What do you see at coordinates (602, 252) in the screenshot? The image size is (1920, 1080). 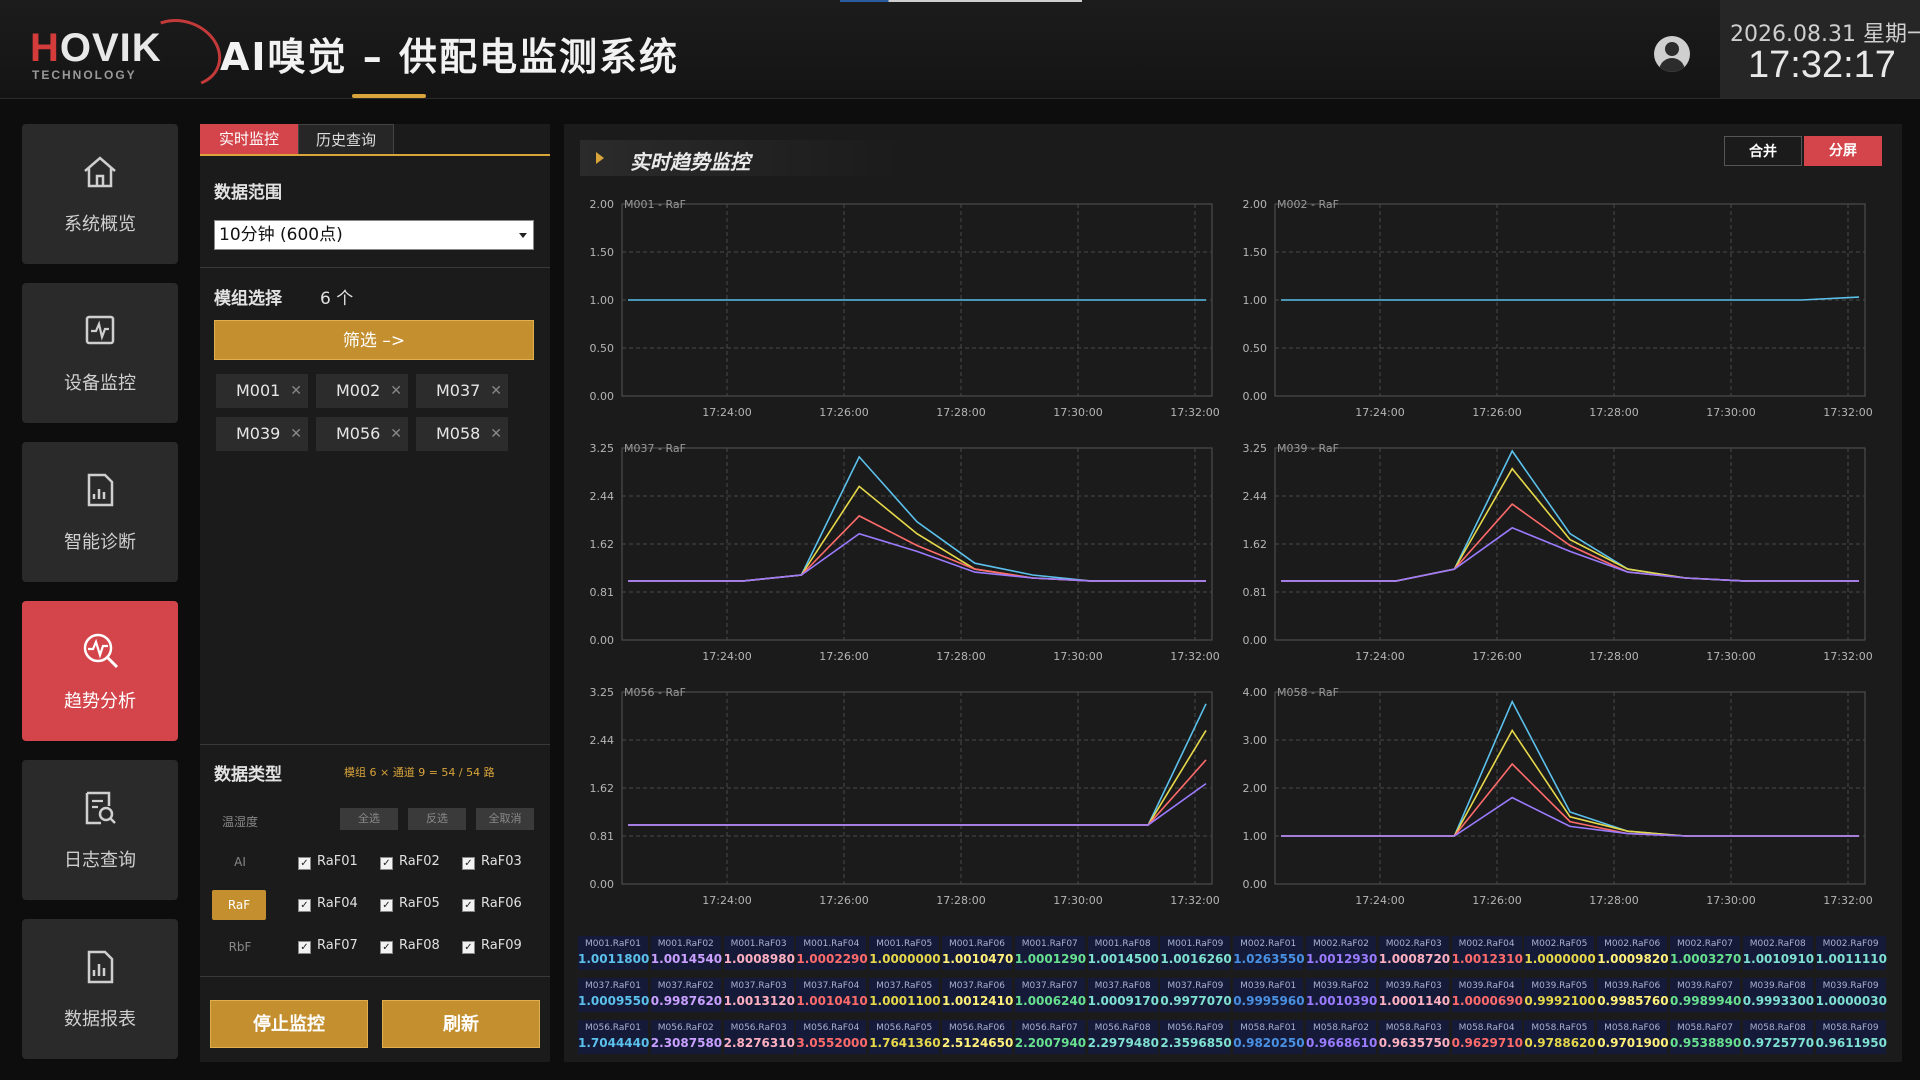 I see `y-tick-label: 1.50` at bounding box center [602, 252].